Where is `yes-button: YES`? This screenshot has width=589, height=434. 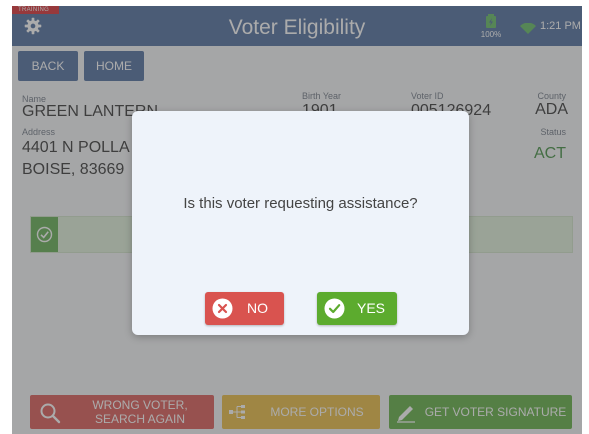
yes-button: YES is located at coordinates (357, 308).